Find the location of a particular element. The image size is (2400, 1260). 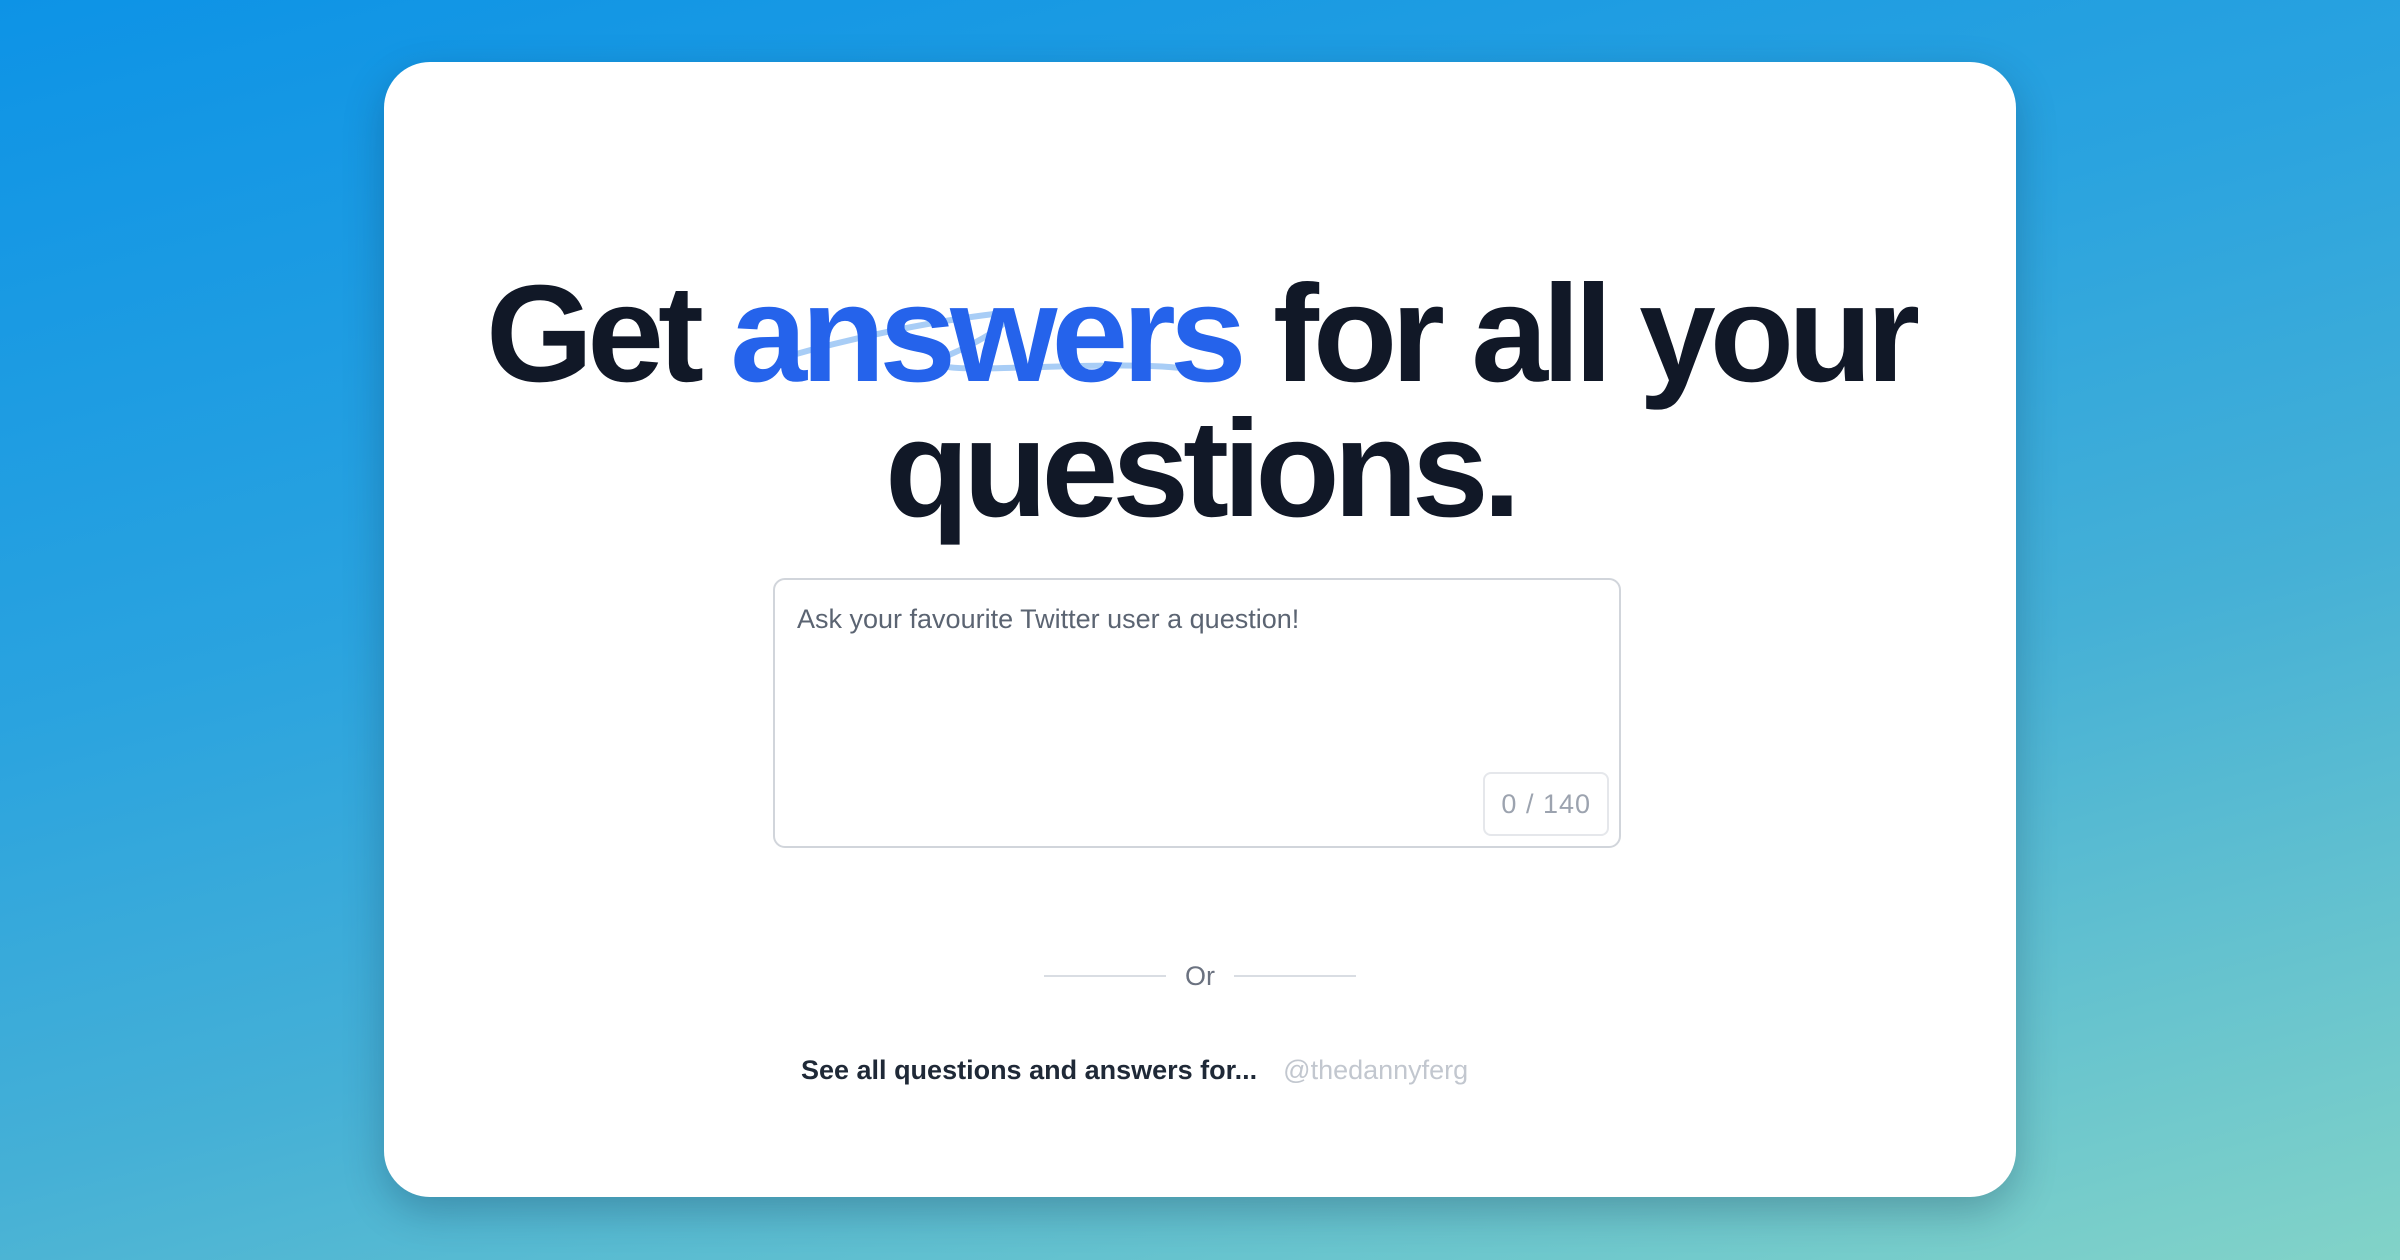

headline-part-1: Get is located at coordinates (608, 334).